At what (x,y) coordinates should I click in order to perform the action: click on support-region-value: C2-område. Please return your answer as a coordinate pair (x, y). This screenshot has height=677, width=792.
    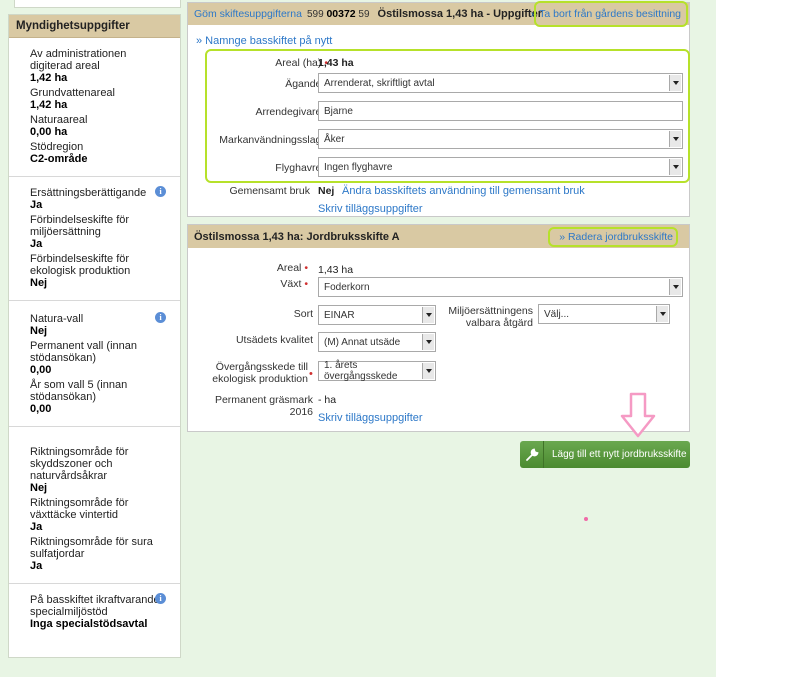
    Looking at the image, I should click on (59, 159).